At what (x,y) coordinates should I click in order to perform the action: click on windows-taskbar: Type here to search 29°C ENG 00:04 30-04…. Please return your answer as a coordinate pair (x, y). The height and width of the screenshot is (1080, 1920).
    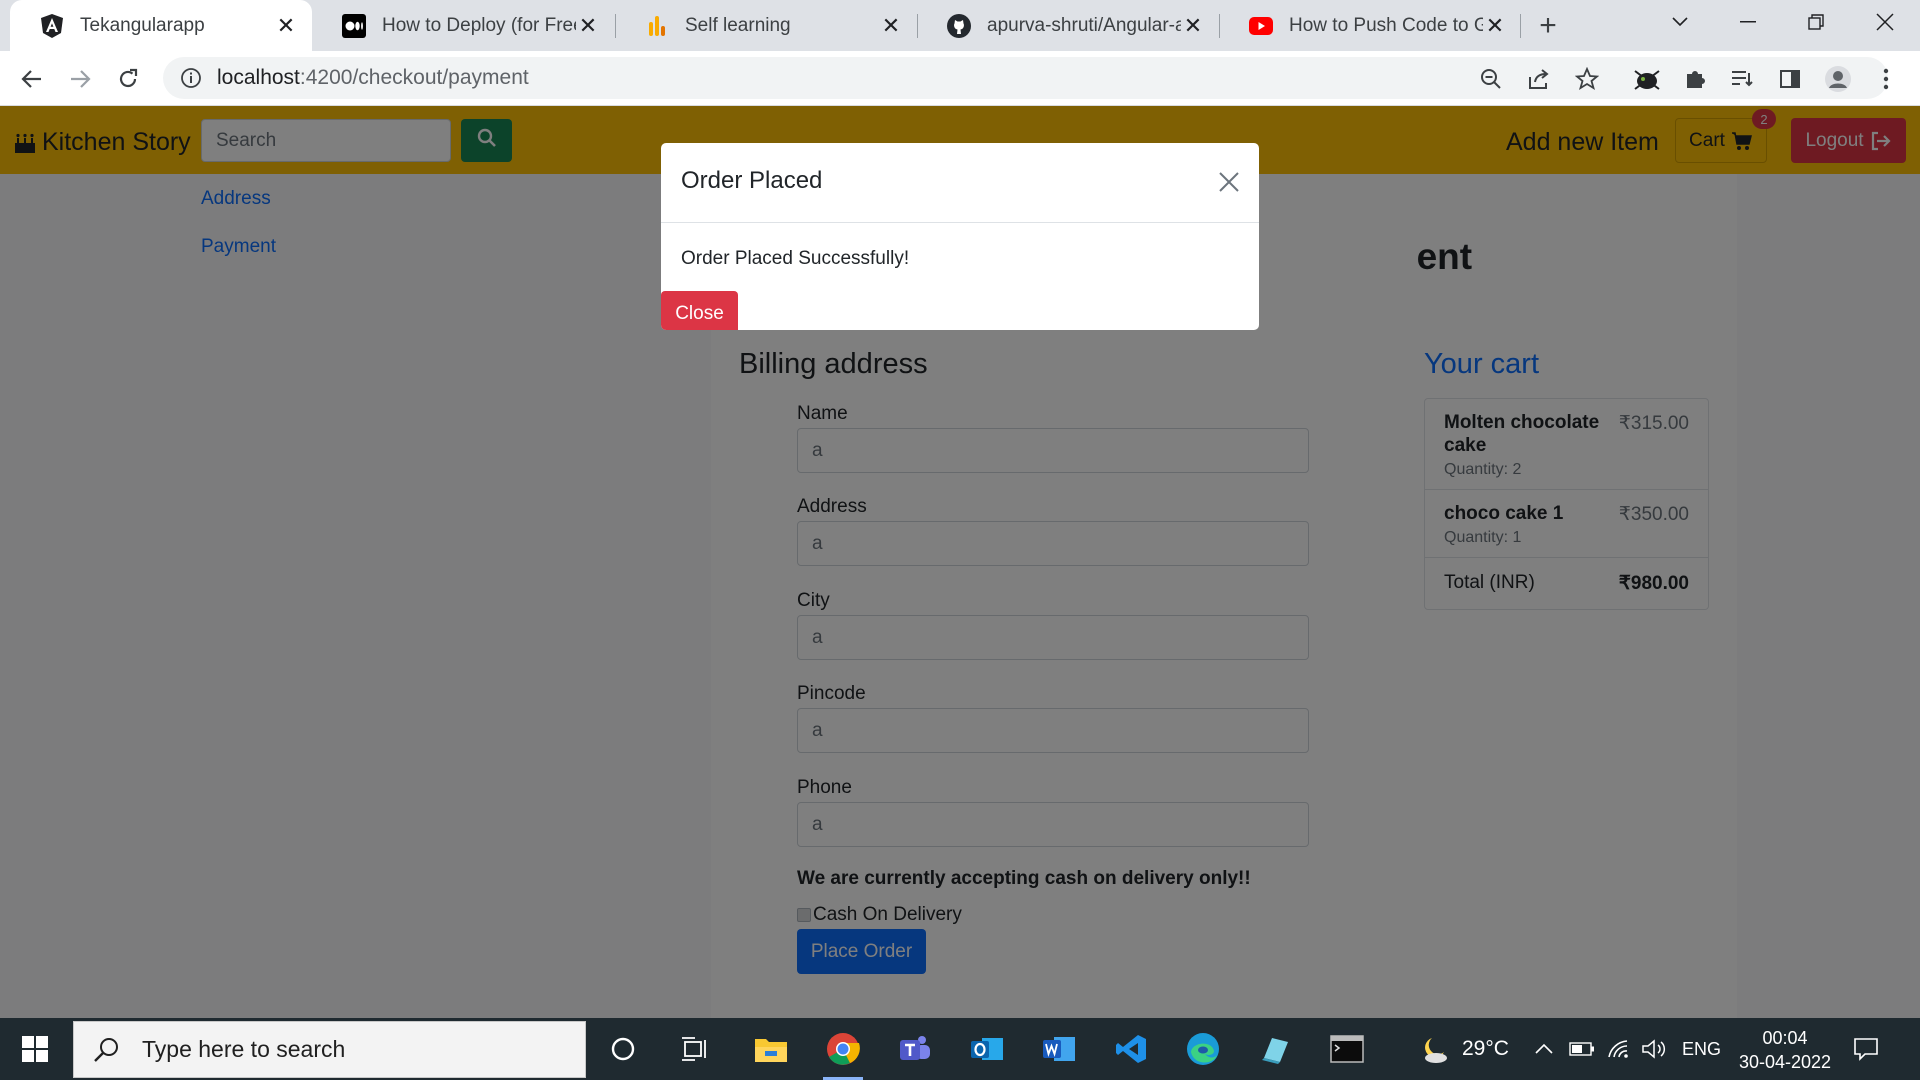
    Looking at the image, I should click on (960, 1049).